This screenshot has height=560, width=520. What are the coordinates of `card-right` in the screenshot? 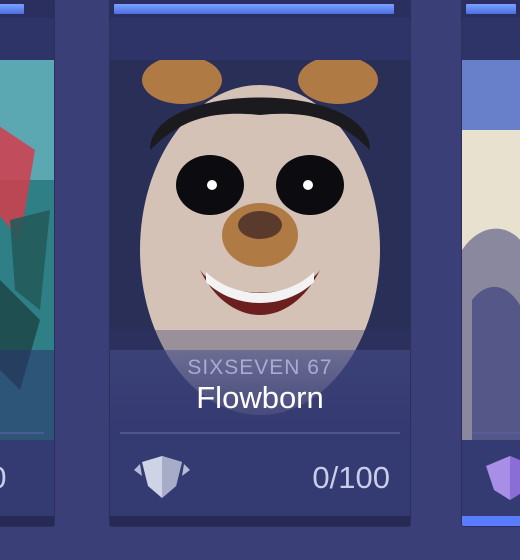 It's located at (491, 263).